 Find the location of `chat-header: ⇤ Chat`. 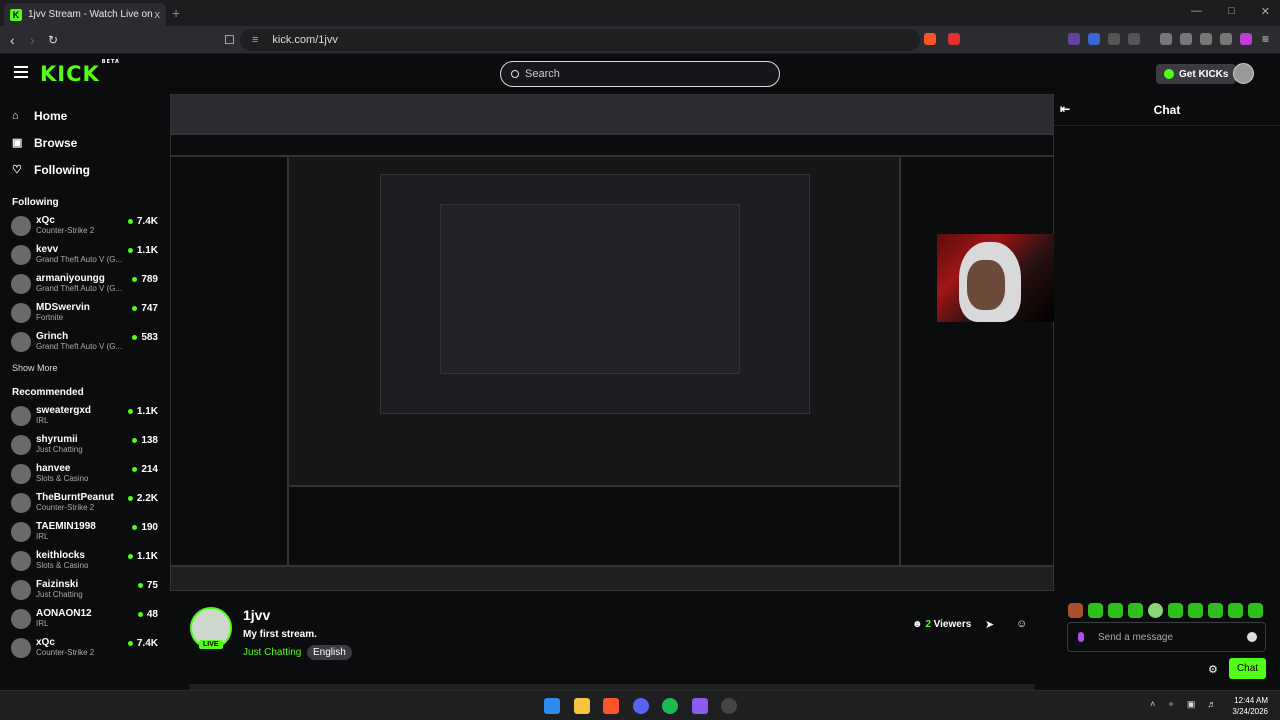

chat-header: ⇤ Chat is located at coordinates (1167, 110).